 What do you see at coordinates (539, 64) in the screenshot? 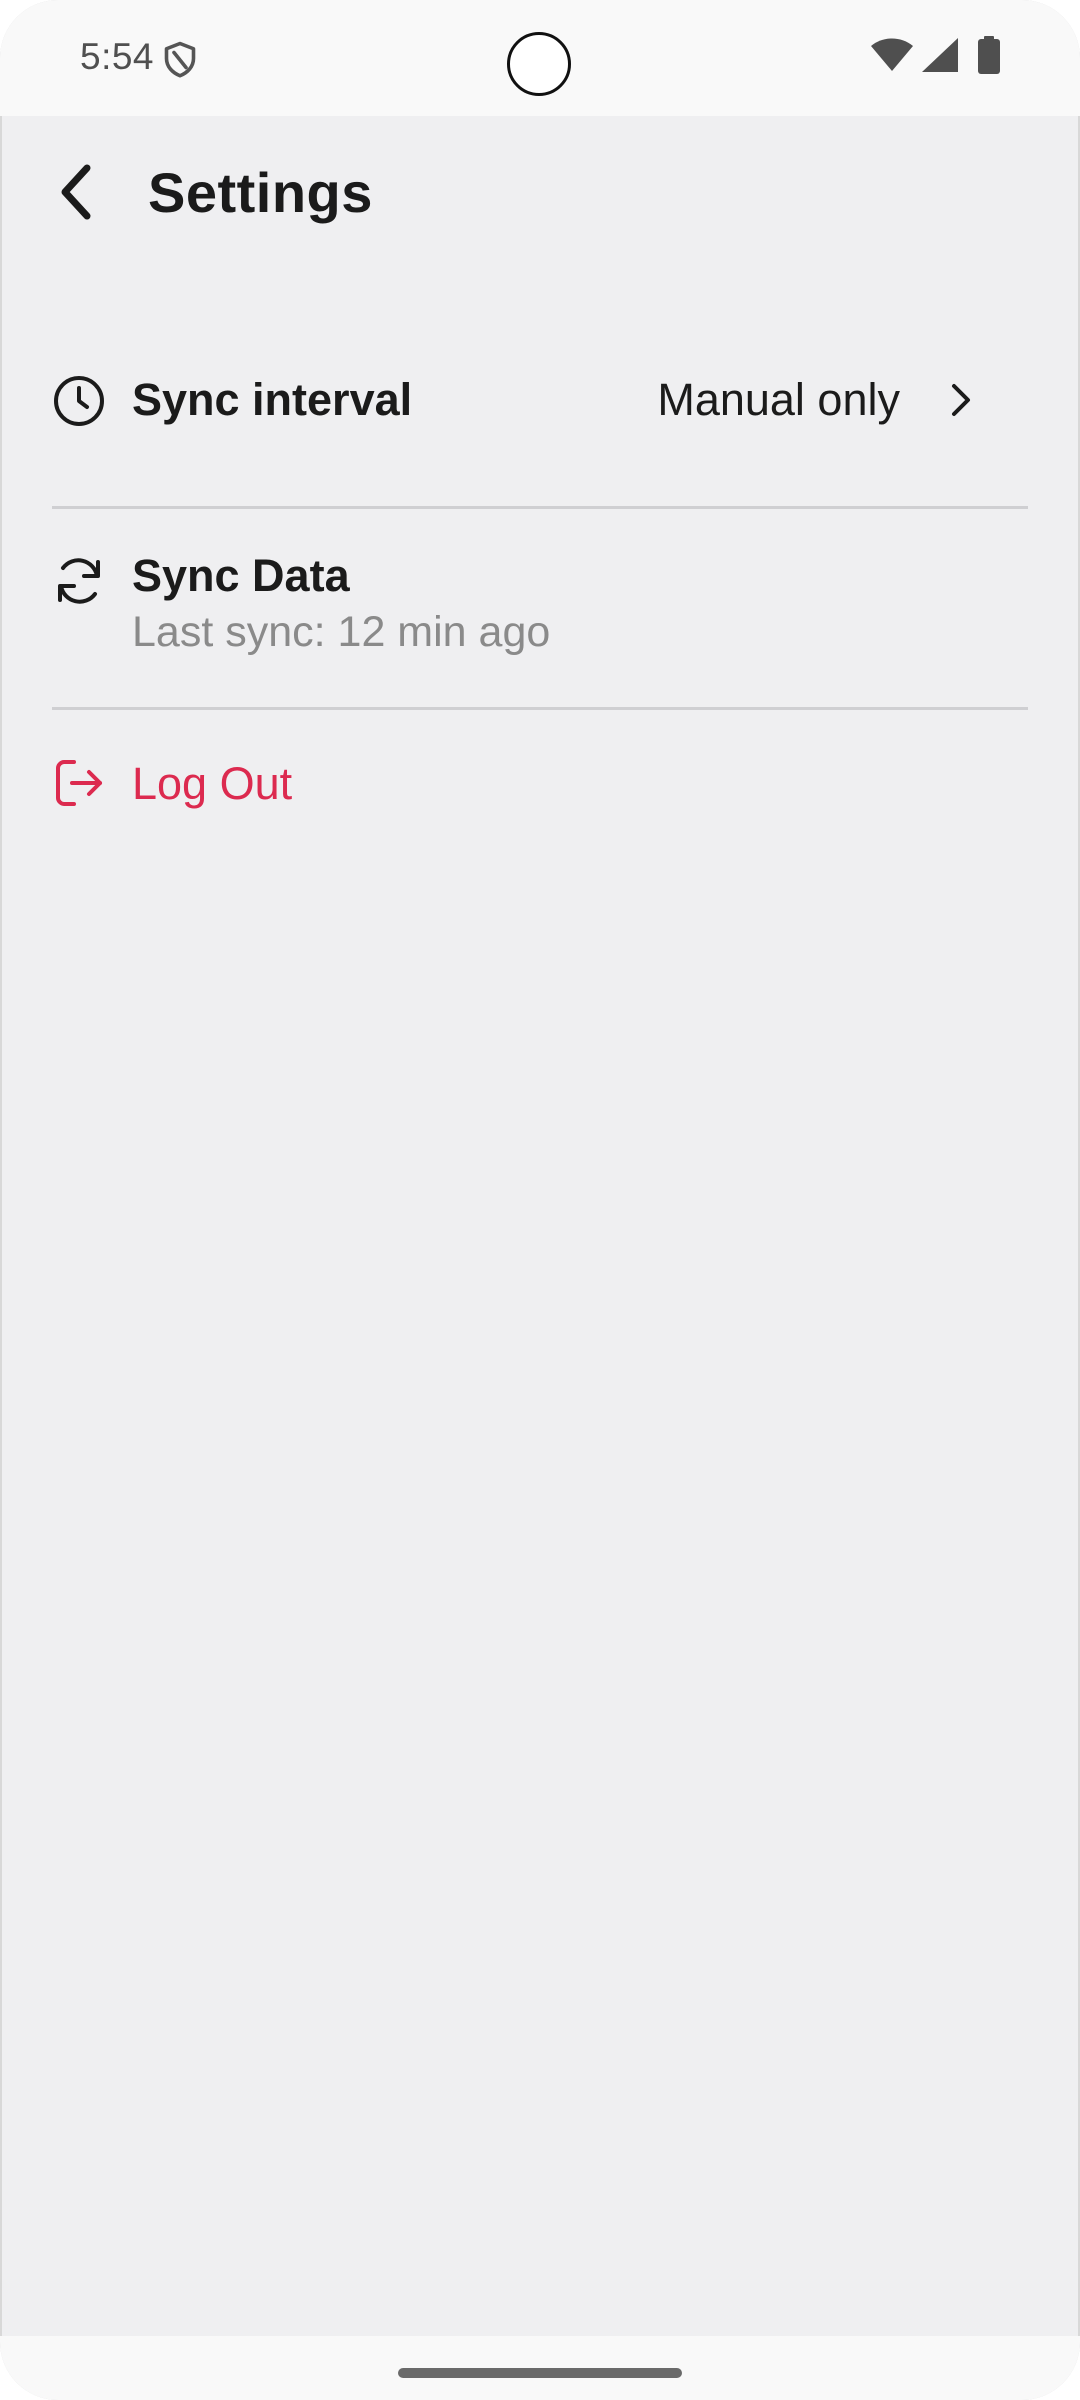
I see `camera-cutout` at bounding box center [539, 64].